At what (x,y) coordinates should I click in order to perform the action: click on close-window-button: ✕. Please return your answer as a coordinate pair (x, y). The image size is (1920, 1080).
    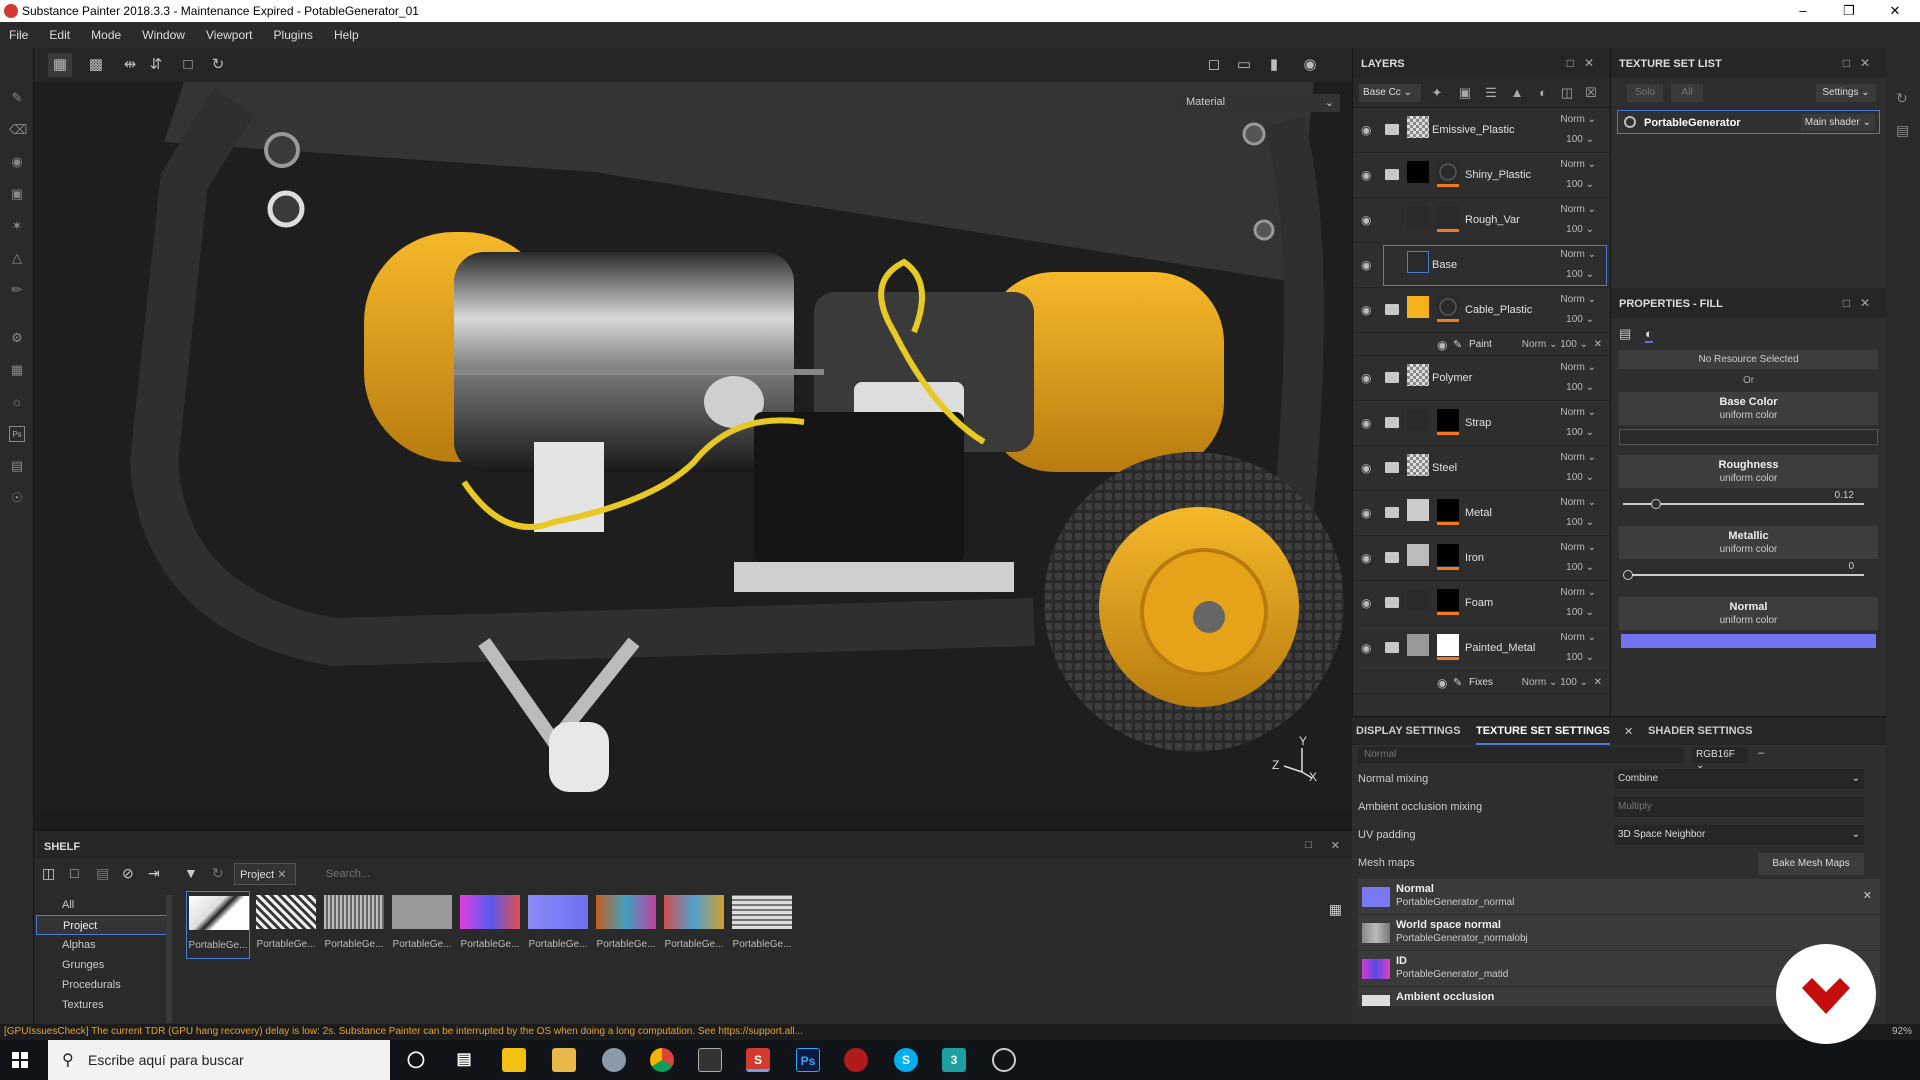
    Looking at the image, I should click on (1895, 11).